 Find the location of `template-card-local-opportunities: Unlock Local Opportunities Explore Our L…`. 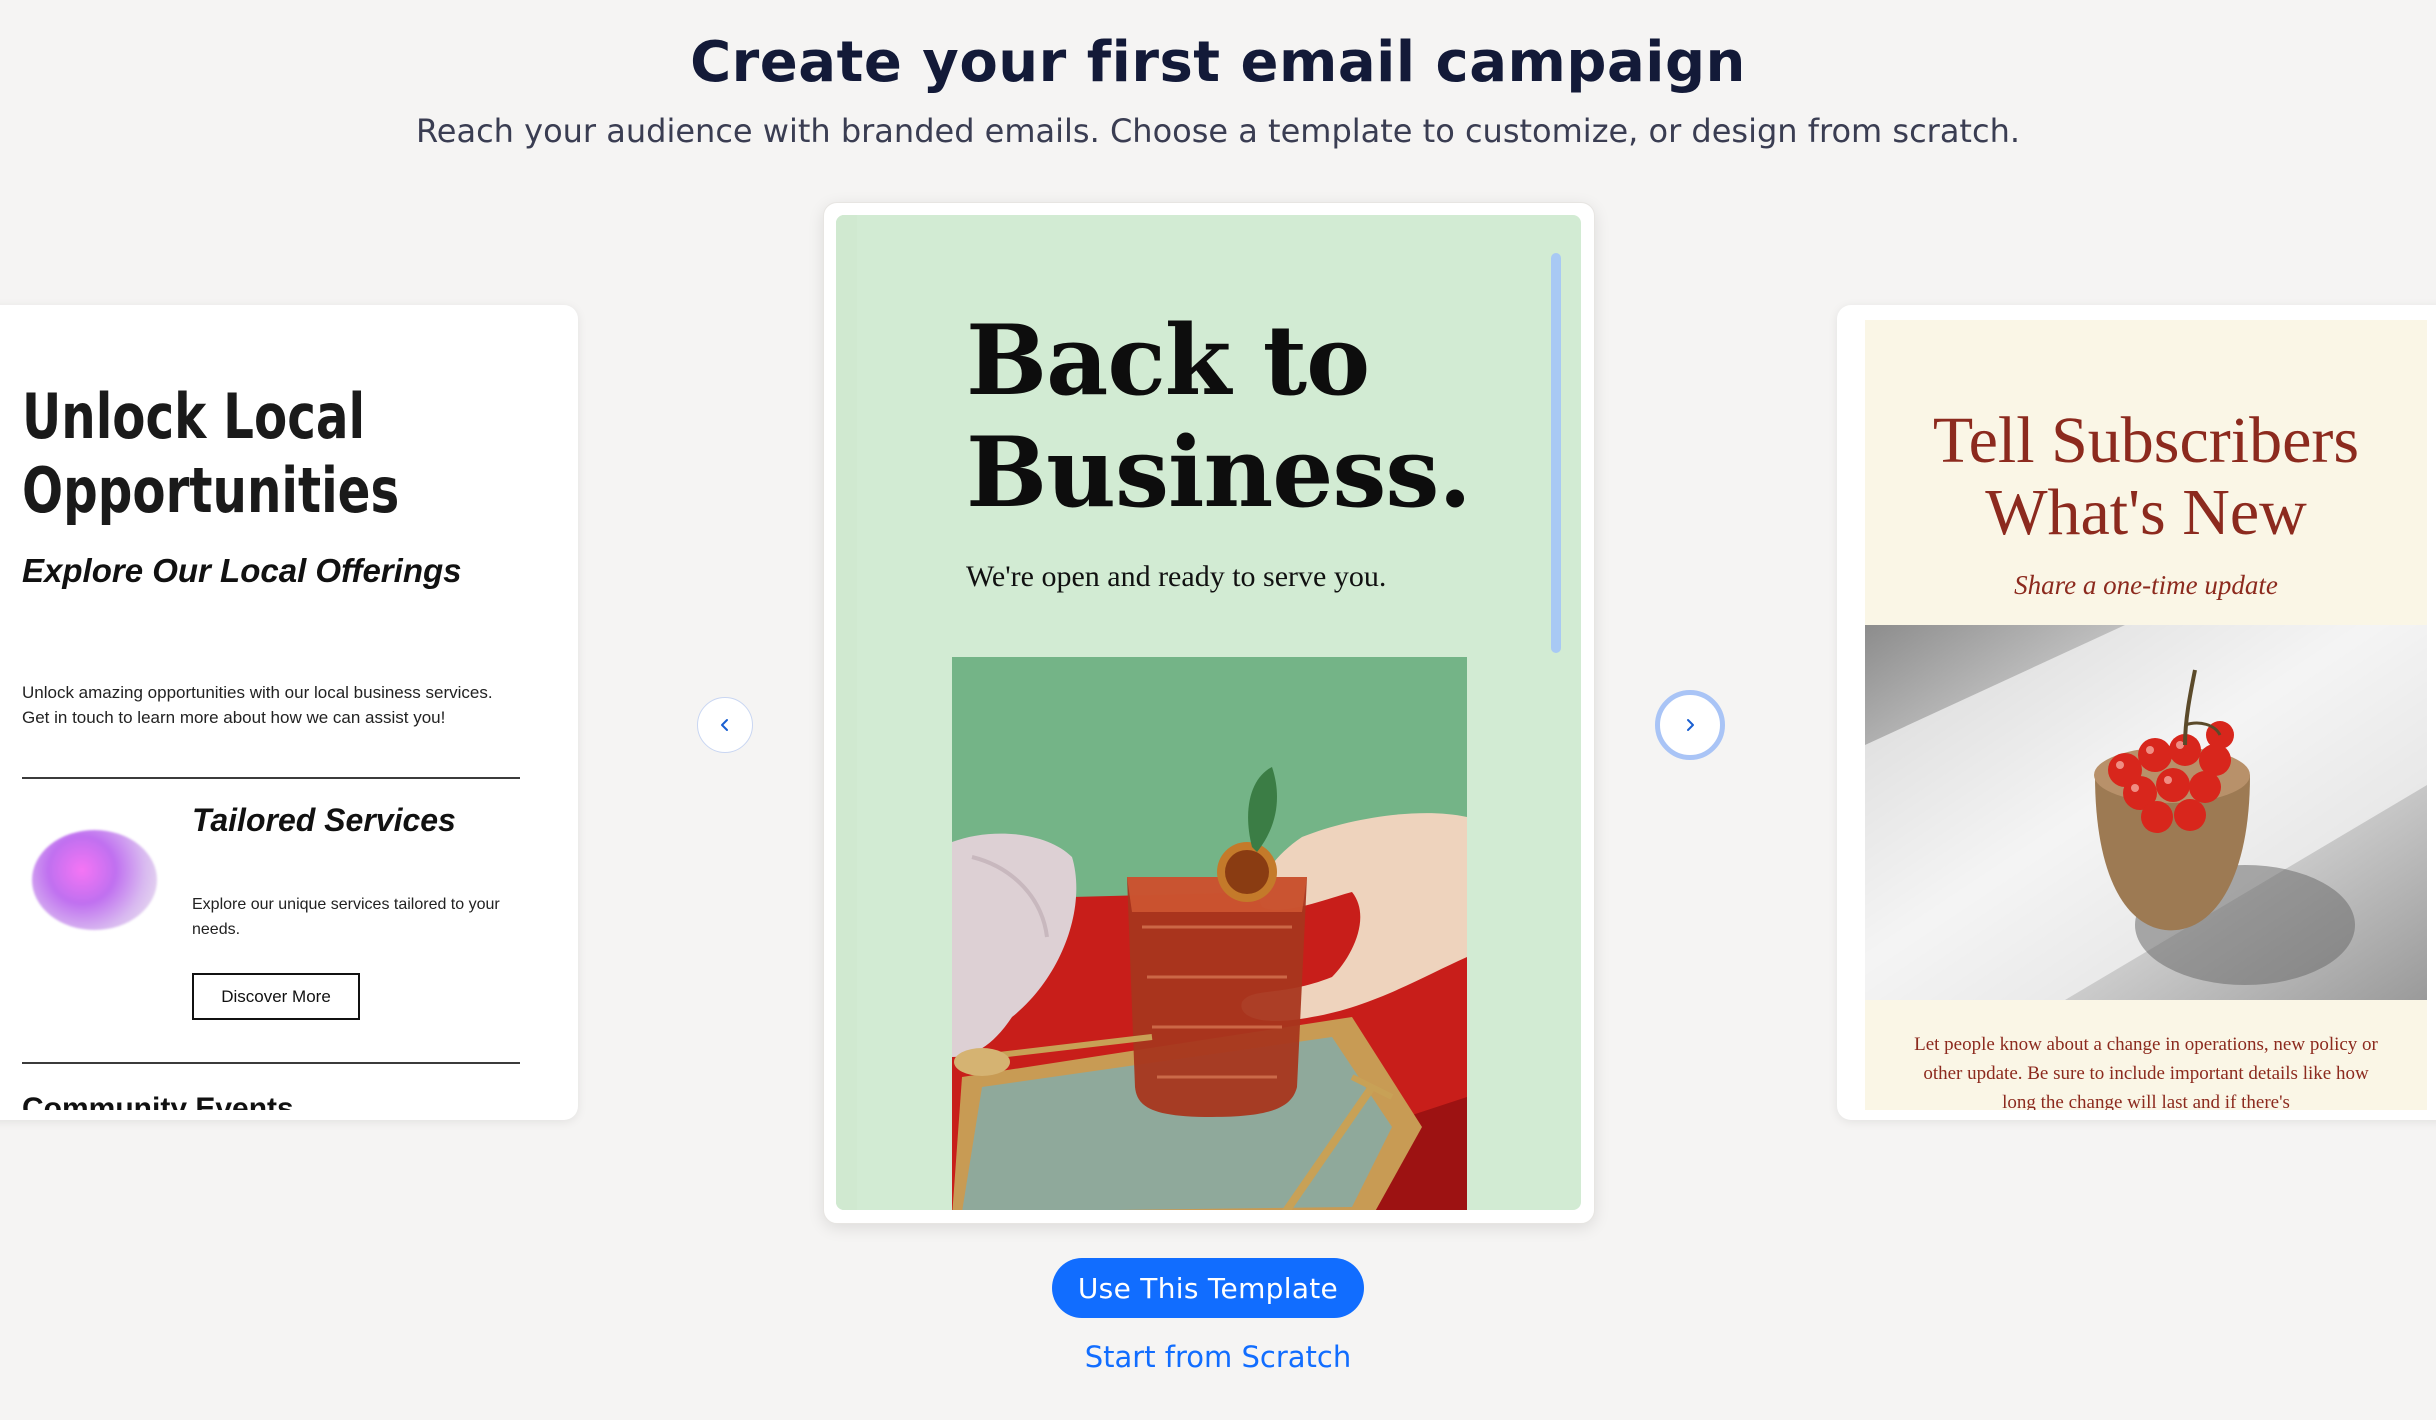

template-card-local-opportunities: Unlock Local Opportunities Explore Our L… is located at coordinates (289, 712).